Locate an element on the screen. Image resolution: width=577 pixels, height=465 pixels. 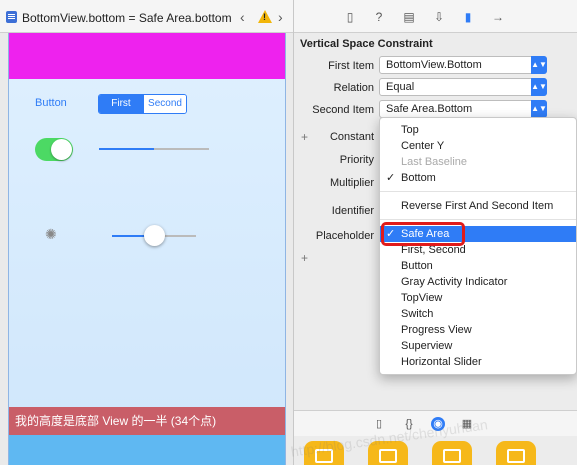
scroll-view-icon is located at coordinates (516, 456).